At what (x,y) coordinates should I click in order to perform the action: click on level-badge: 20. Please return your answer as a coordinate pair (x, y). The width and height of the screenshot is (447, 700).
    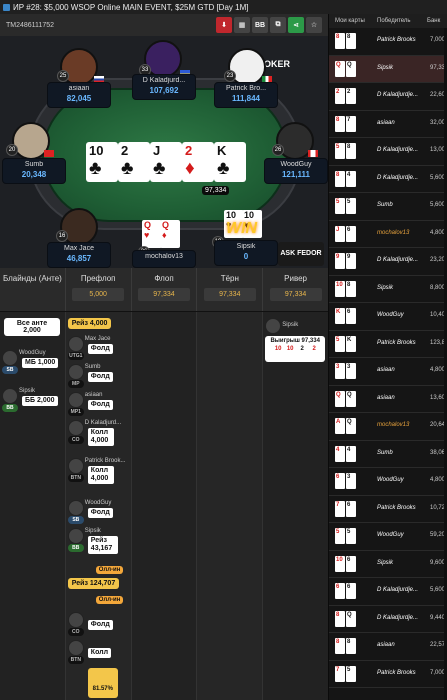
    Looking at the image, I should click on (12, 150).